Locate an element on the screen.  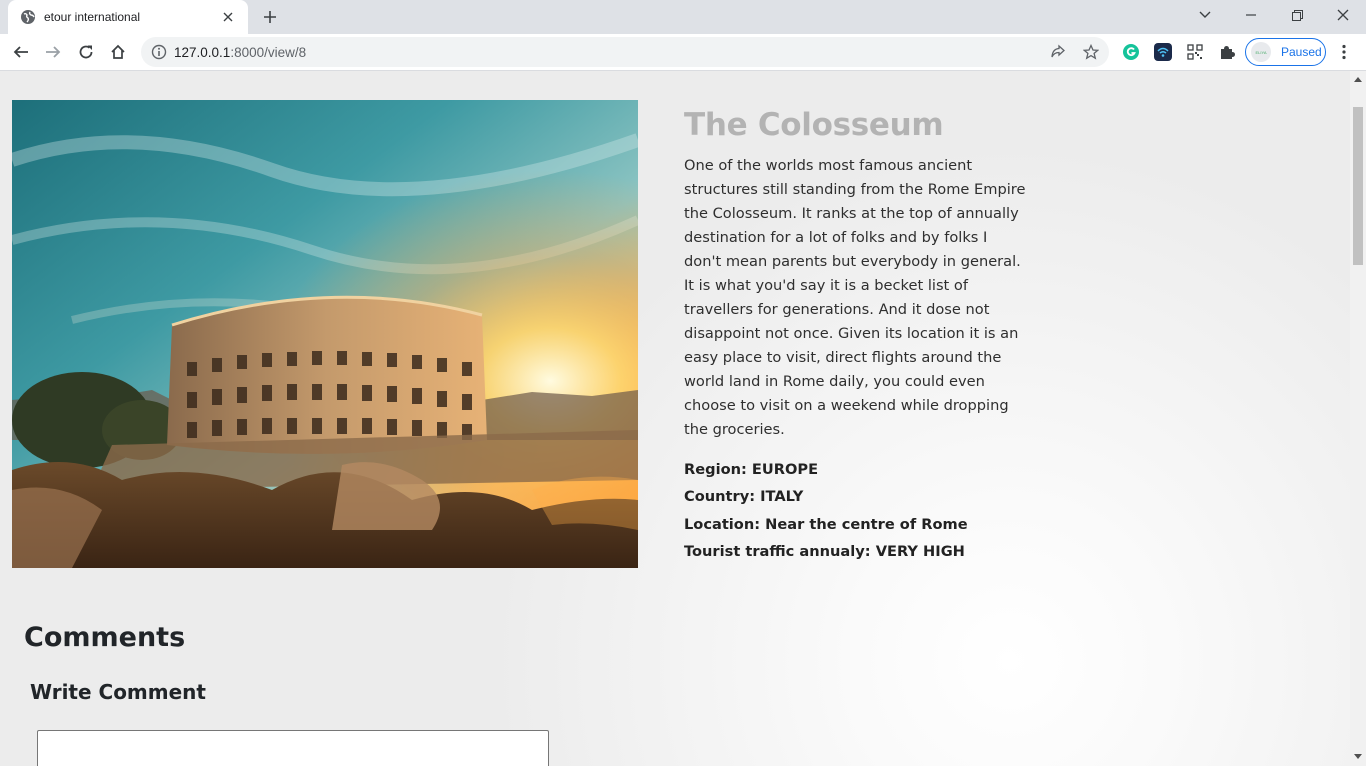
browser-tab: etour international is located at coordinates (128, 17).